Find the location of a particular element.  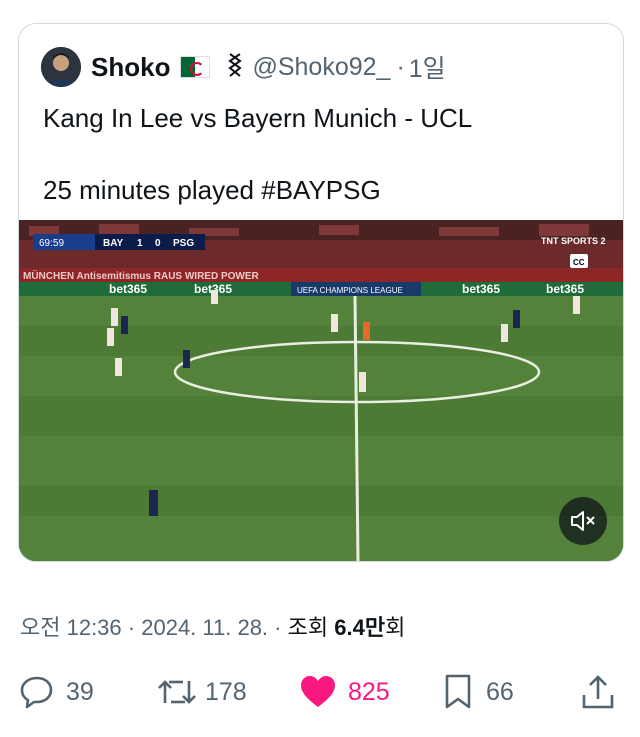

tweet-text-blank is located at coordinates (257, 154).